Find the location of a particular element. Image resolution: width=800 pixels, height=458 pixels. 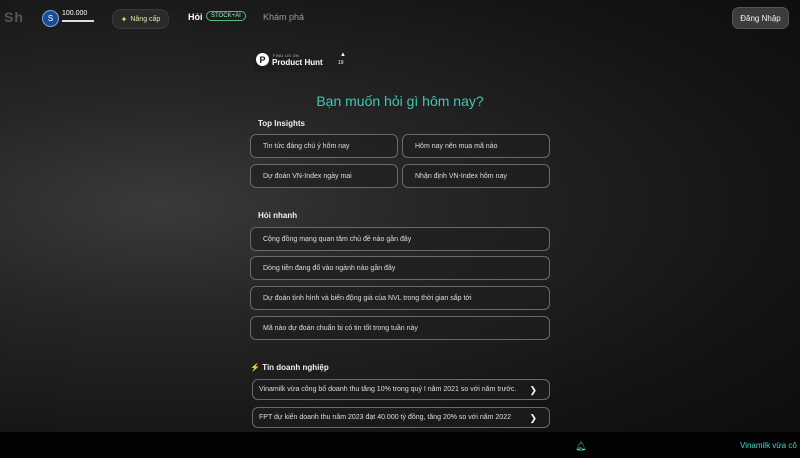

quick-ask-button: Dòng tiền đang đổ vào ngành nào gần đây is located at coordinates (400, 268).